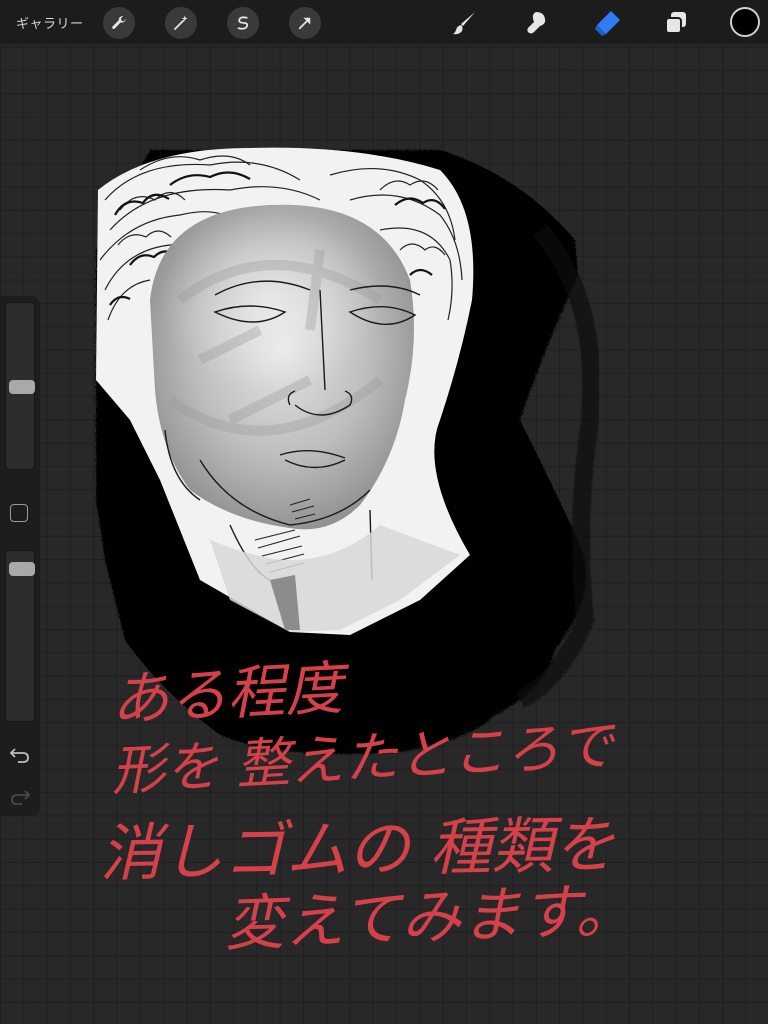 This screenshot has height=1024, width=768. I want to click on adjustments-button, so click(181, 23).